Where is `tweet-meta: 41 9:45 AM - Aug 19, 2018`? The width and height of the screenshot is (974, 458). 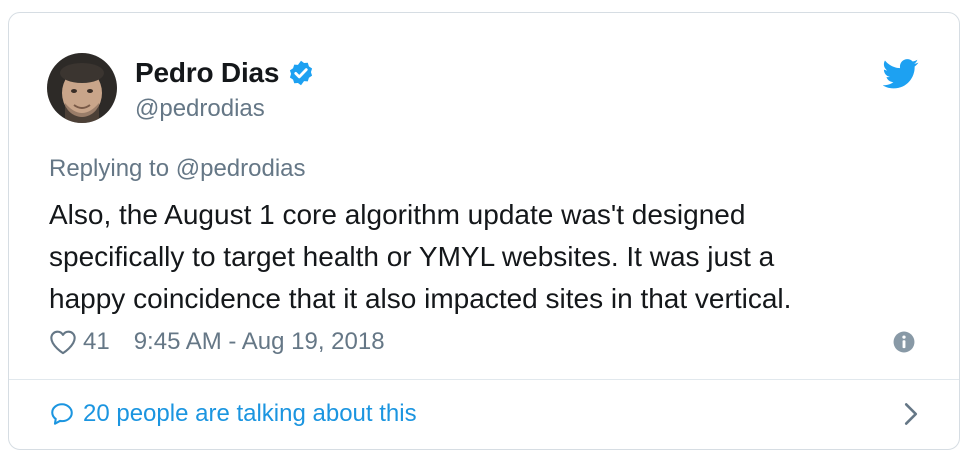
tweet-meta: 41 9:45 AM - Aug 19, 2018 is located at coordinates (217, 342).